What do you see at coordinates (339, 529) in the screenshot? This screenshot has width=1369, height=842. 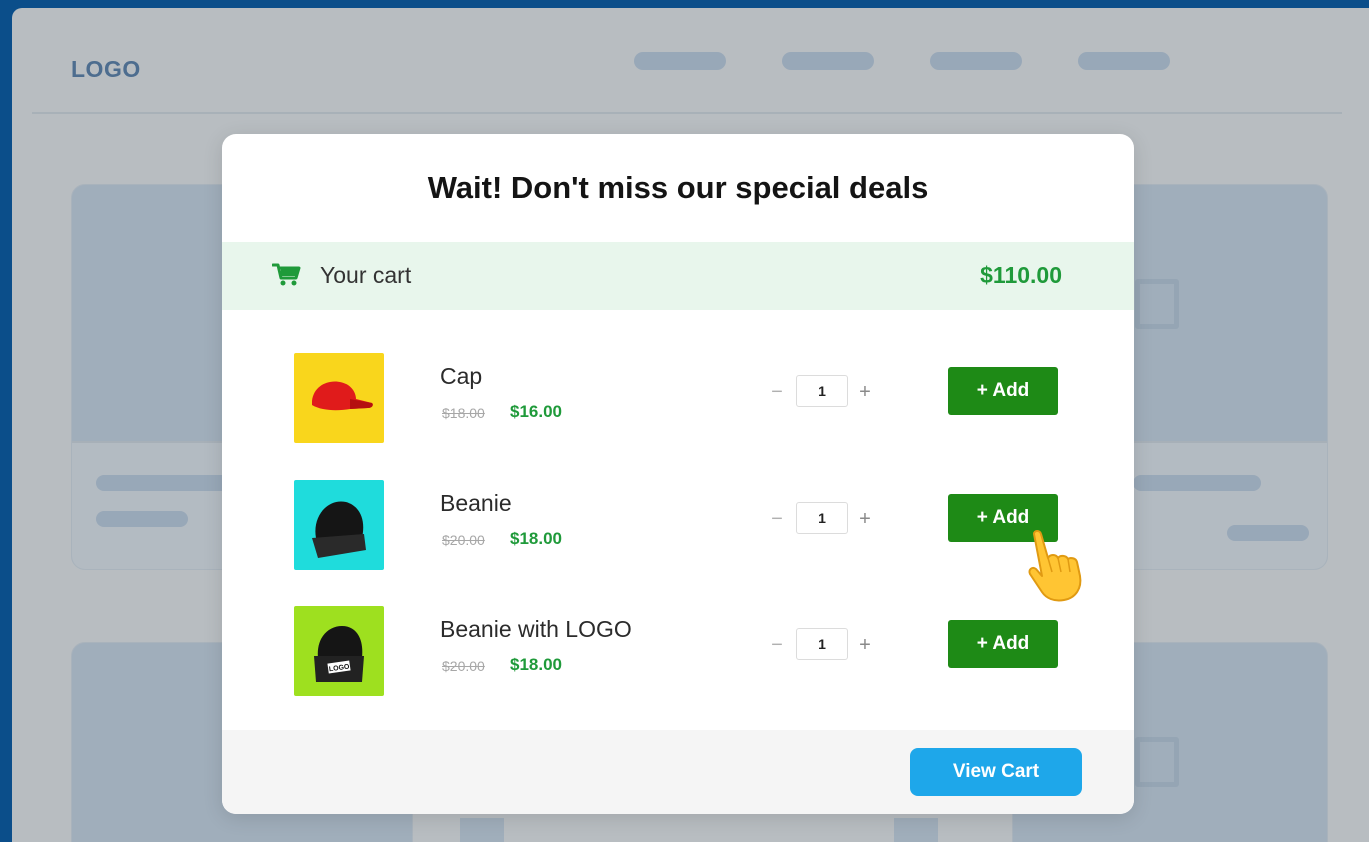 I see `beanie-image` at bounding box center [339, 529].